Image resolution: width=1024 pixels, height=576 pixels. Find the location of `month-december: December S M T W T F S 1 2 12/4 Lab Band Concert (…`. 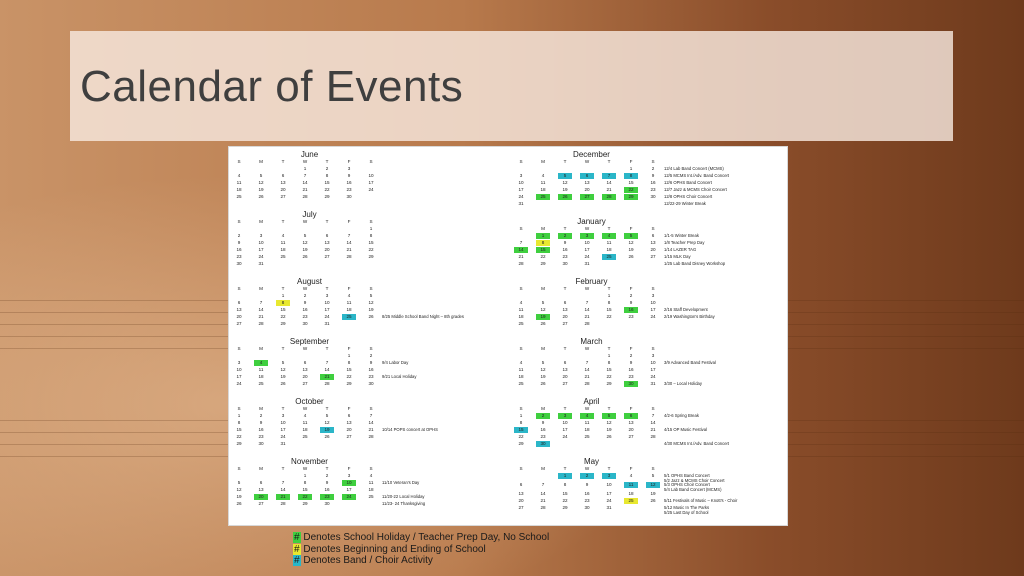

month-december: December S M T W T F S 1 2 12/4 Lab Band Concert (… is located at coordinates (649, 179).